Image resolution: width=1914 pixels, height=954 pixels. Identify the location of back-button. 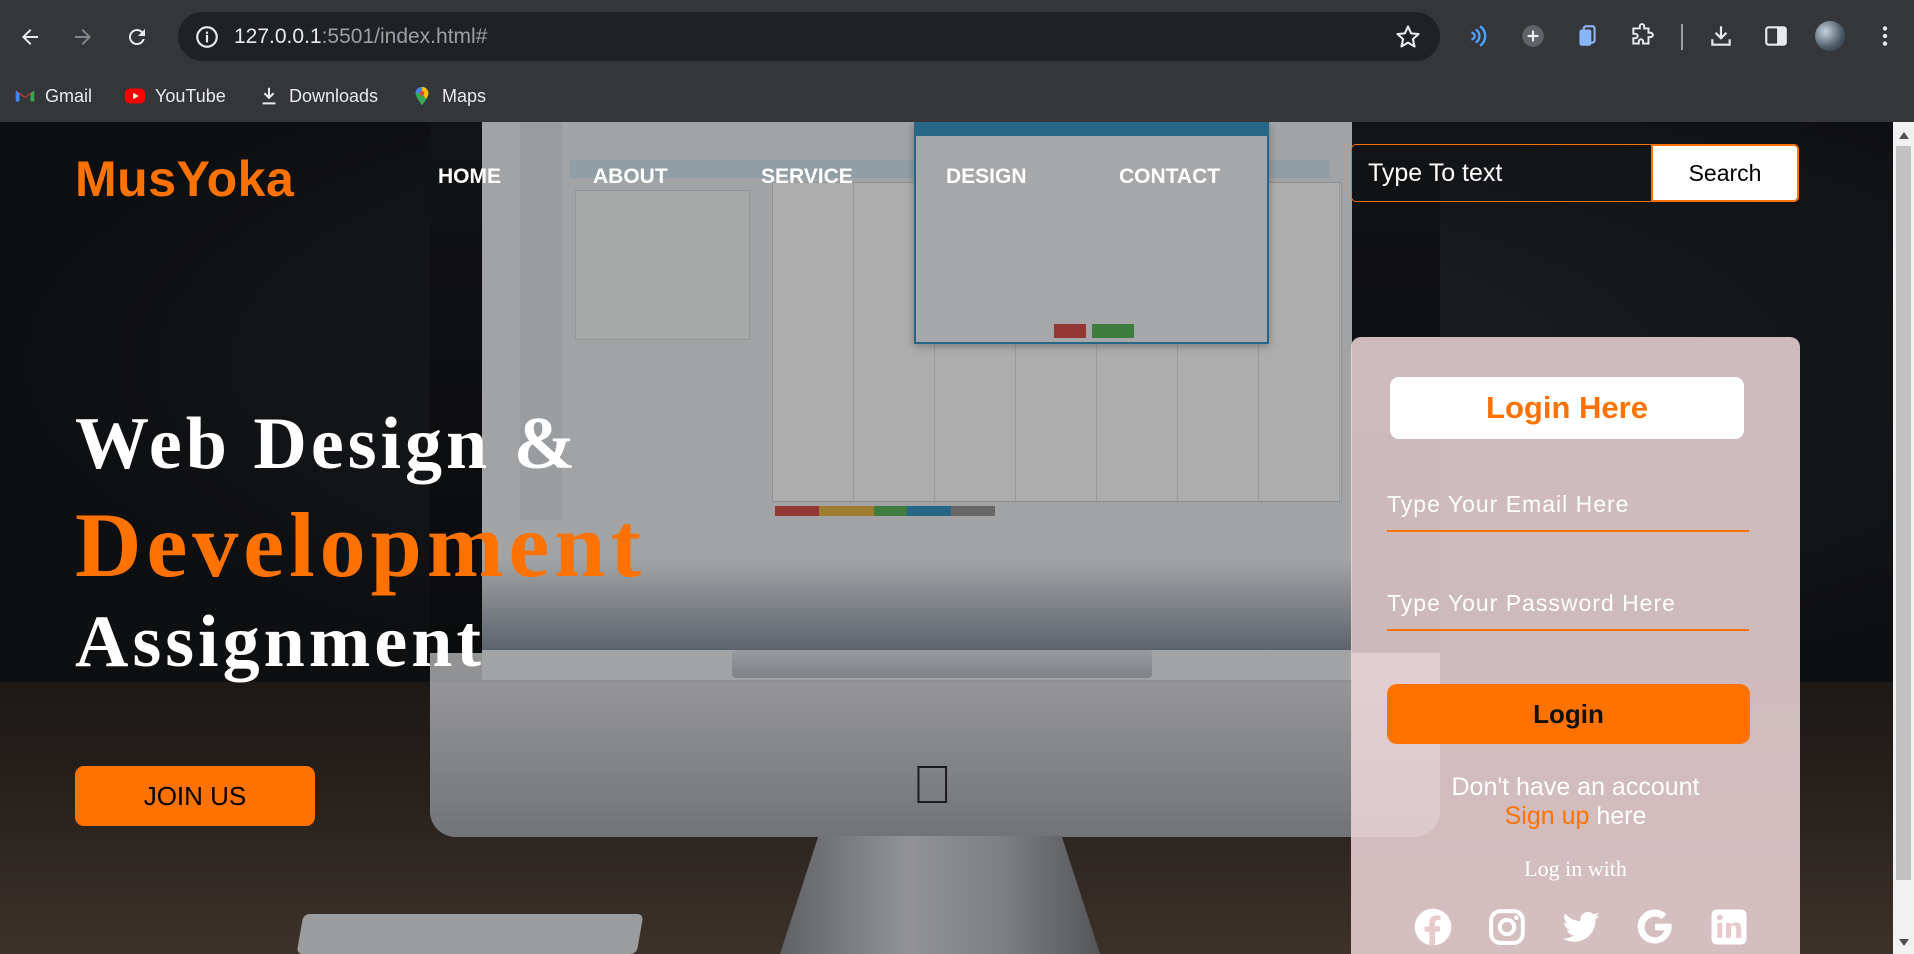
(30, 37).